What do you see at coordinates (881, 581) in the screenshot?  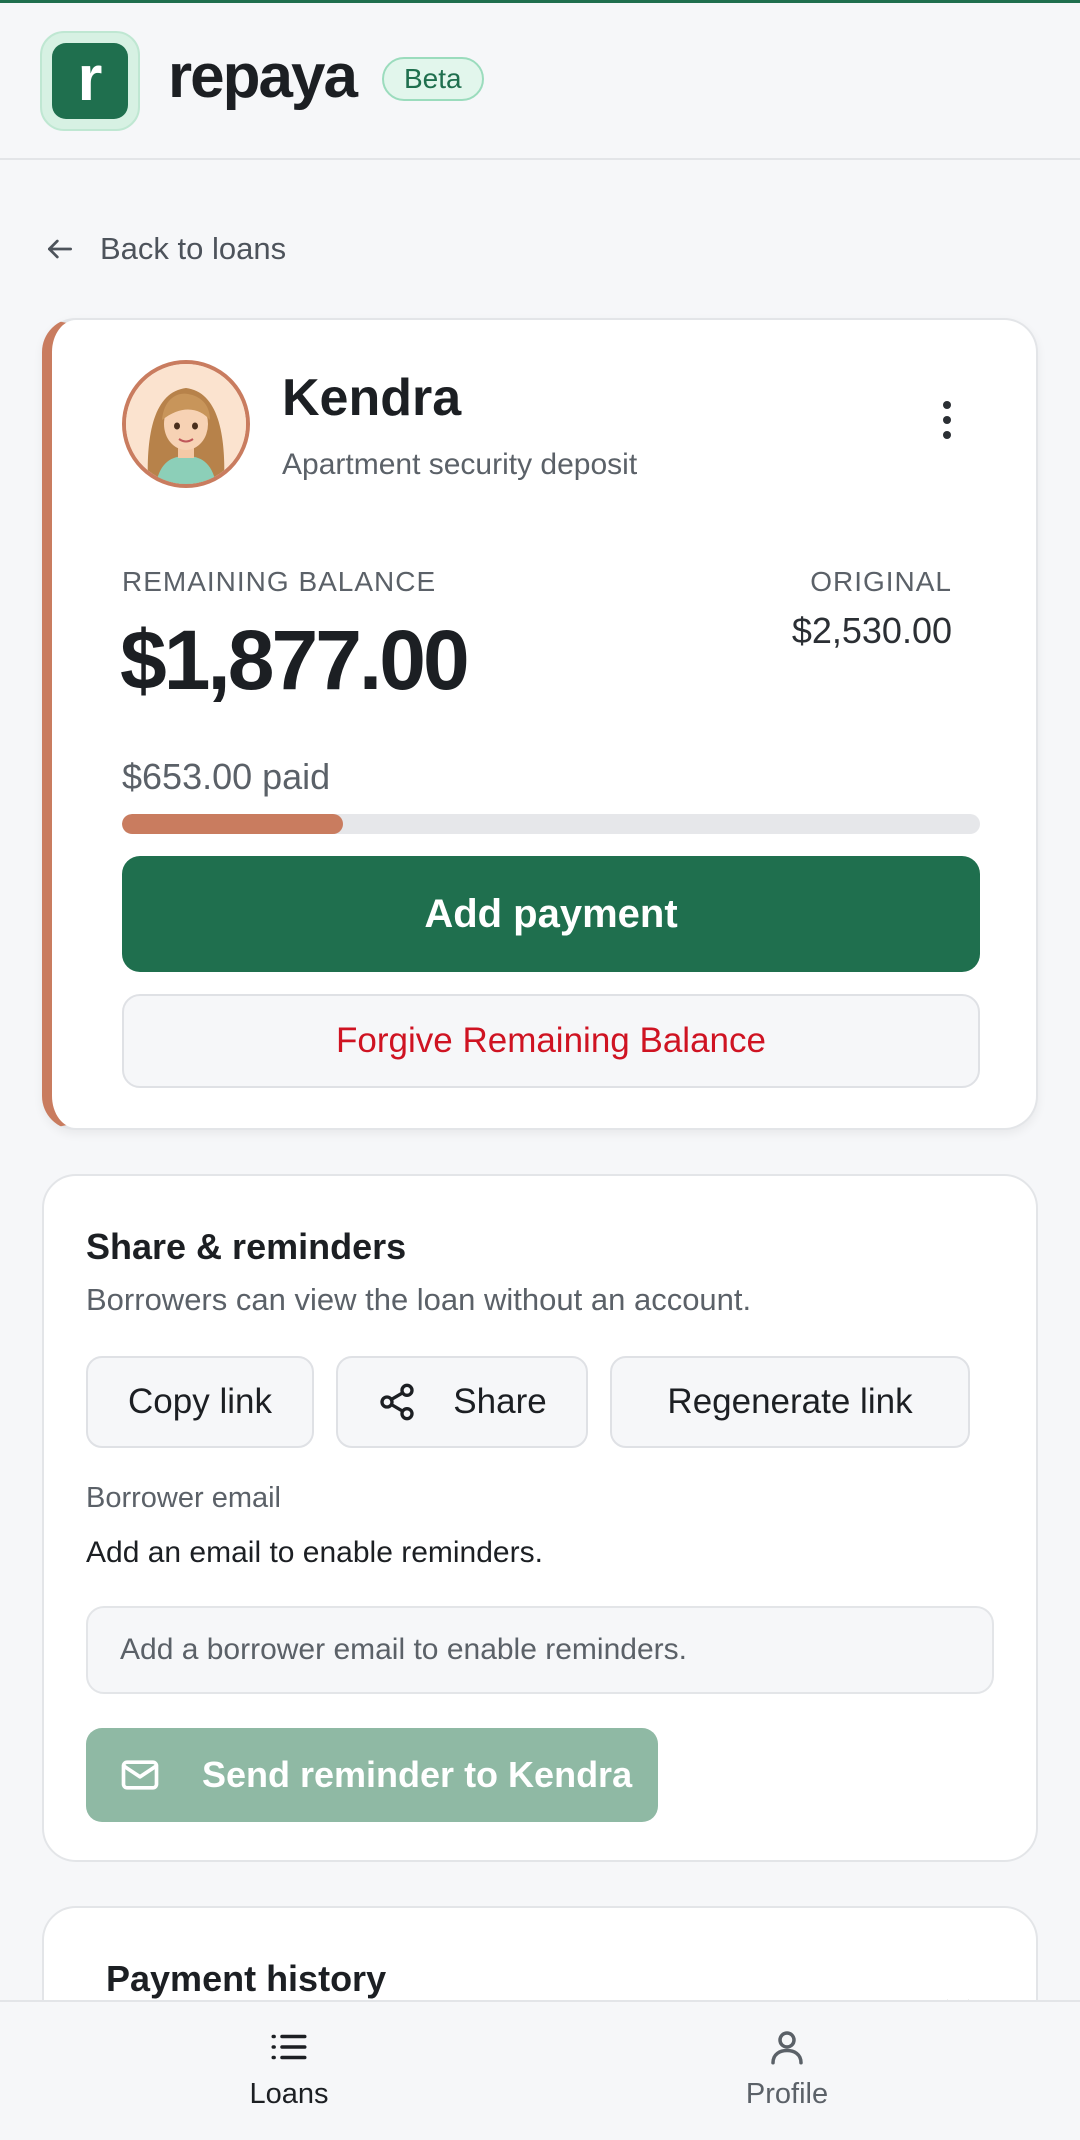 I see `original-amount-label: ORIGINAL` at bounding box center [881, 581].